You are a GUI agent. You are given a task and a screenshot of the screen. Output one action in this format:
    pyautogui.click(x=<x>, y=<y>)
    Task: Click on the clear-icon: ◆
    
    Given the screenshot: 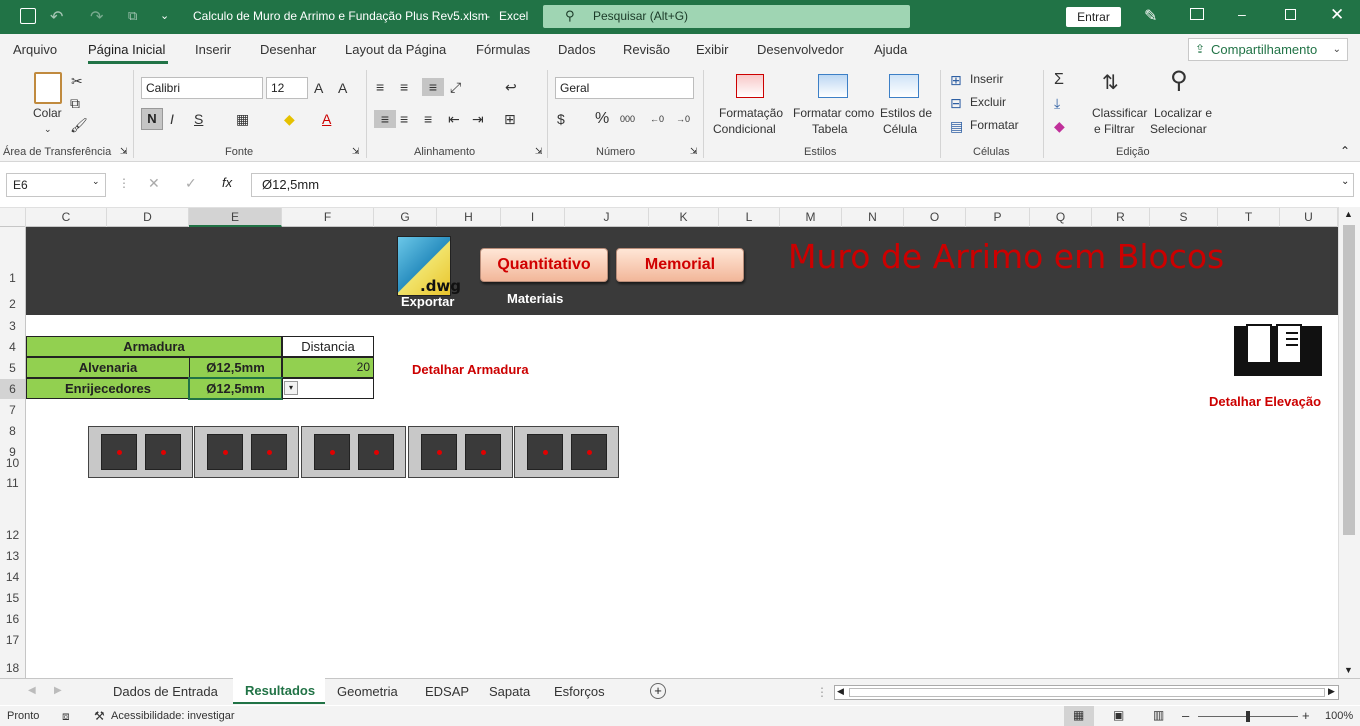 What is the action you would take?
    pyautogui.click(x=1059, y=126)
    